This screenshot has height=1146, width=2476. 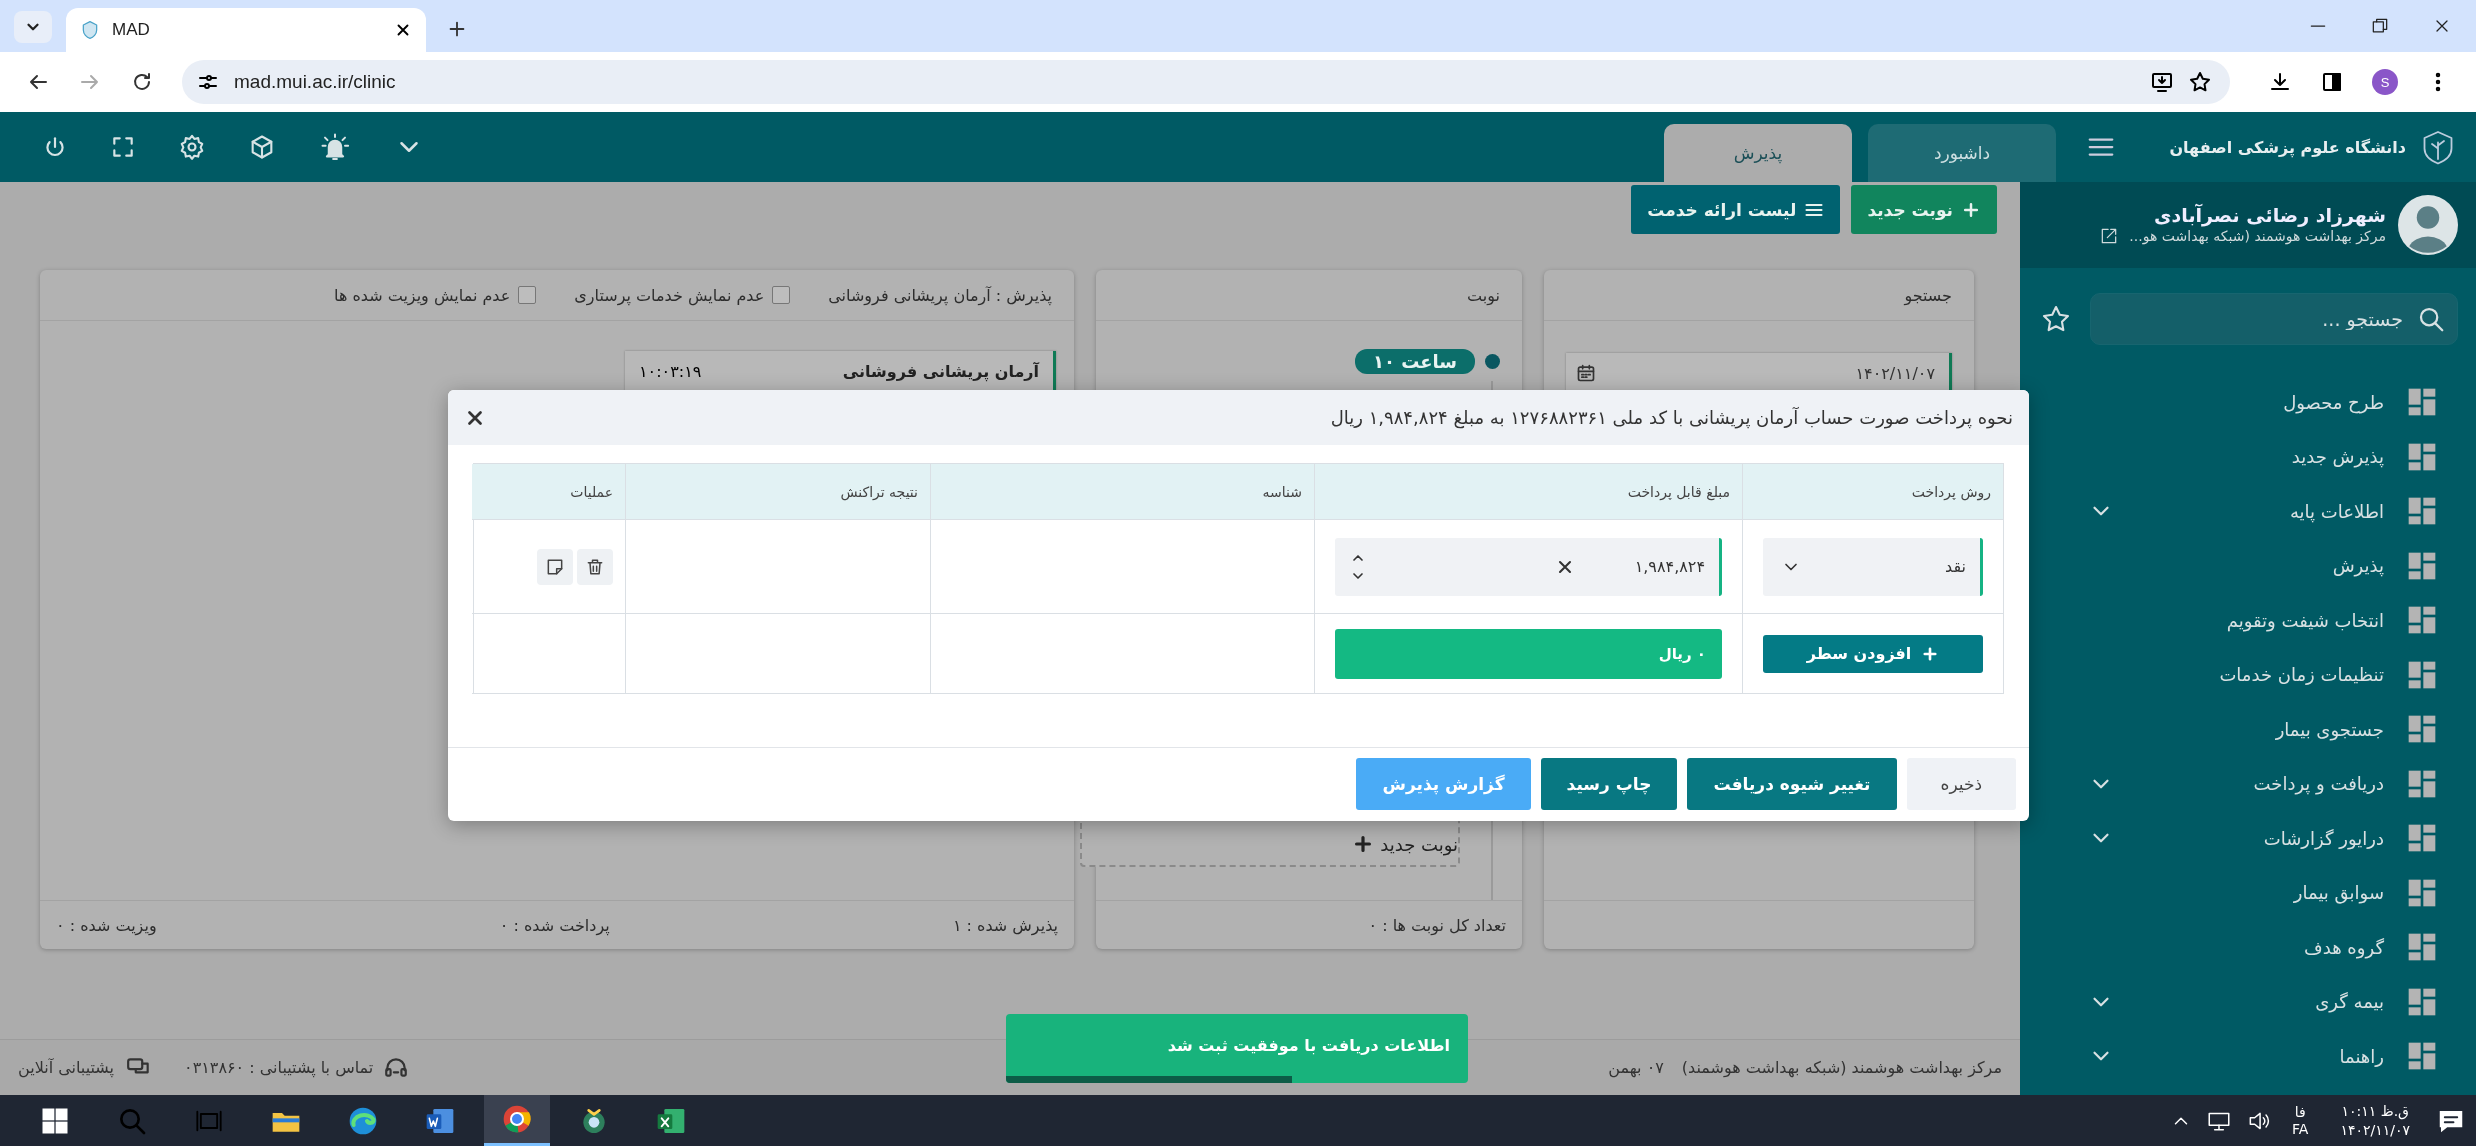 What do you see at coordinates (2248, 620) in the screenshot?
I see `sidebar-item: انتخاب شیفت وتقویم` at bounding box center [2248, 620].